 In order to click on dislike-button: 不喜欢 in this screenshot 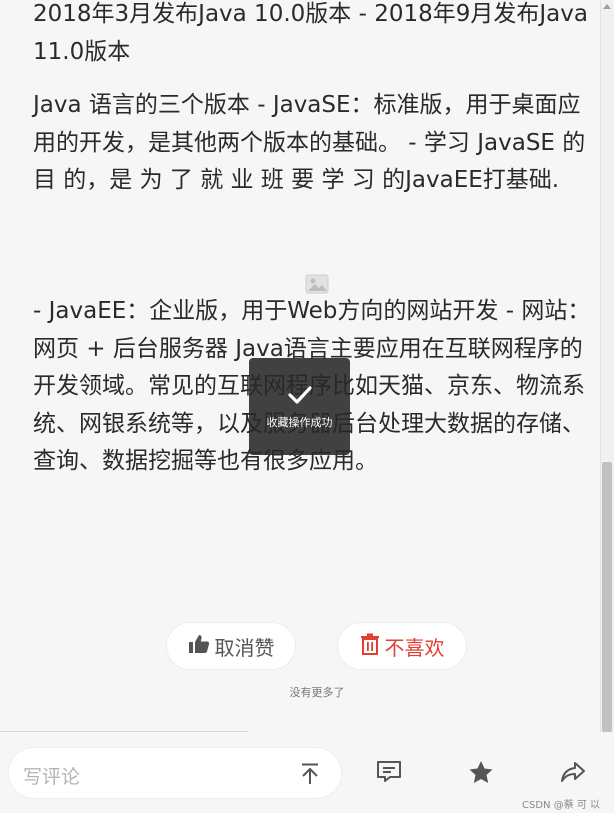, I will do `click(402, 646)`.